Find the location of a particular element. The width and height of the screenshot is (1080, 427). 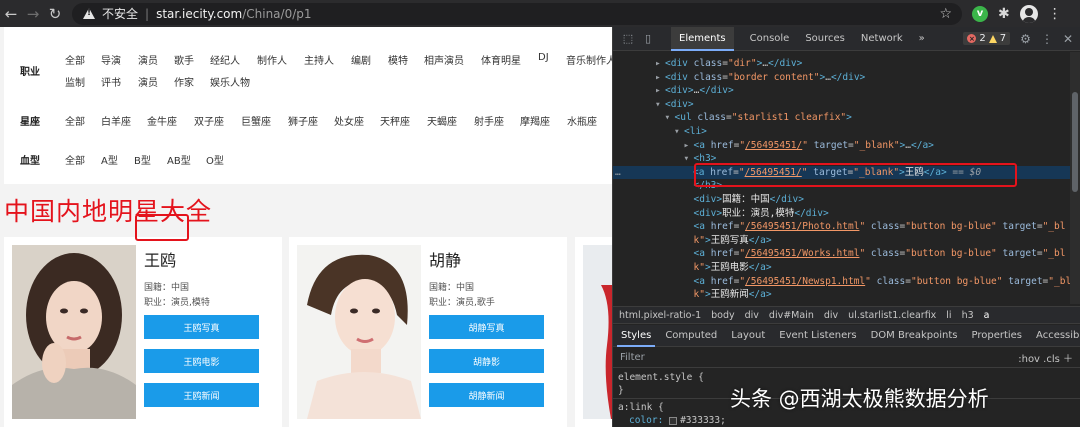

filter-option: 评书 is located at coordinates (111, 81).